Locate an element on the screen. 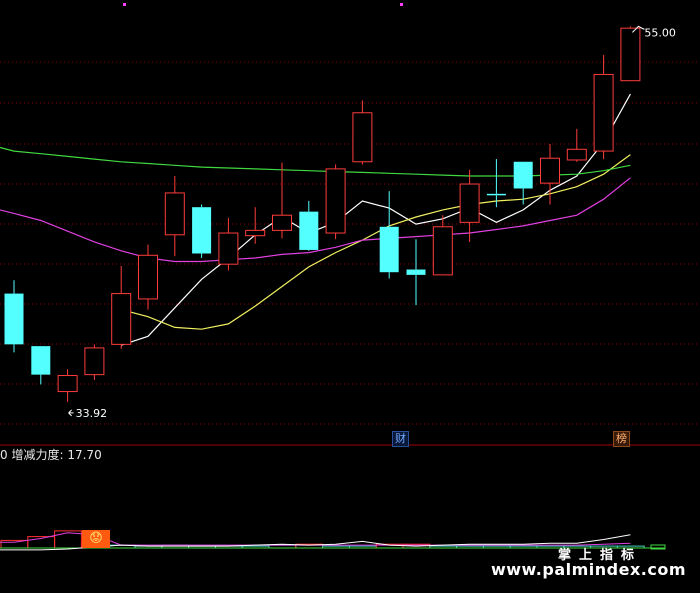 Image resolution: width=700 pixels, height=593 pixels. indicator-label: 0 增减力度: 17.70 is located at coordinates (51, 455).